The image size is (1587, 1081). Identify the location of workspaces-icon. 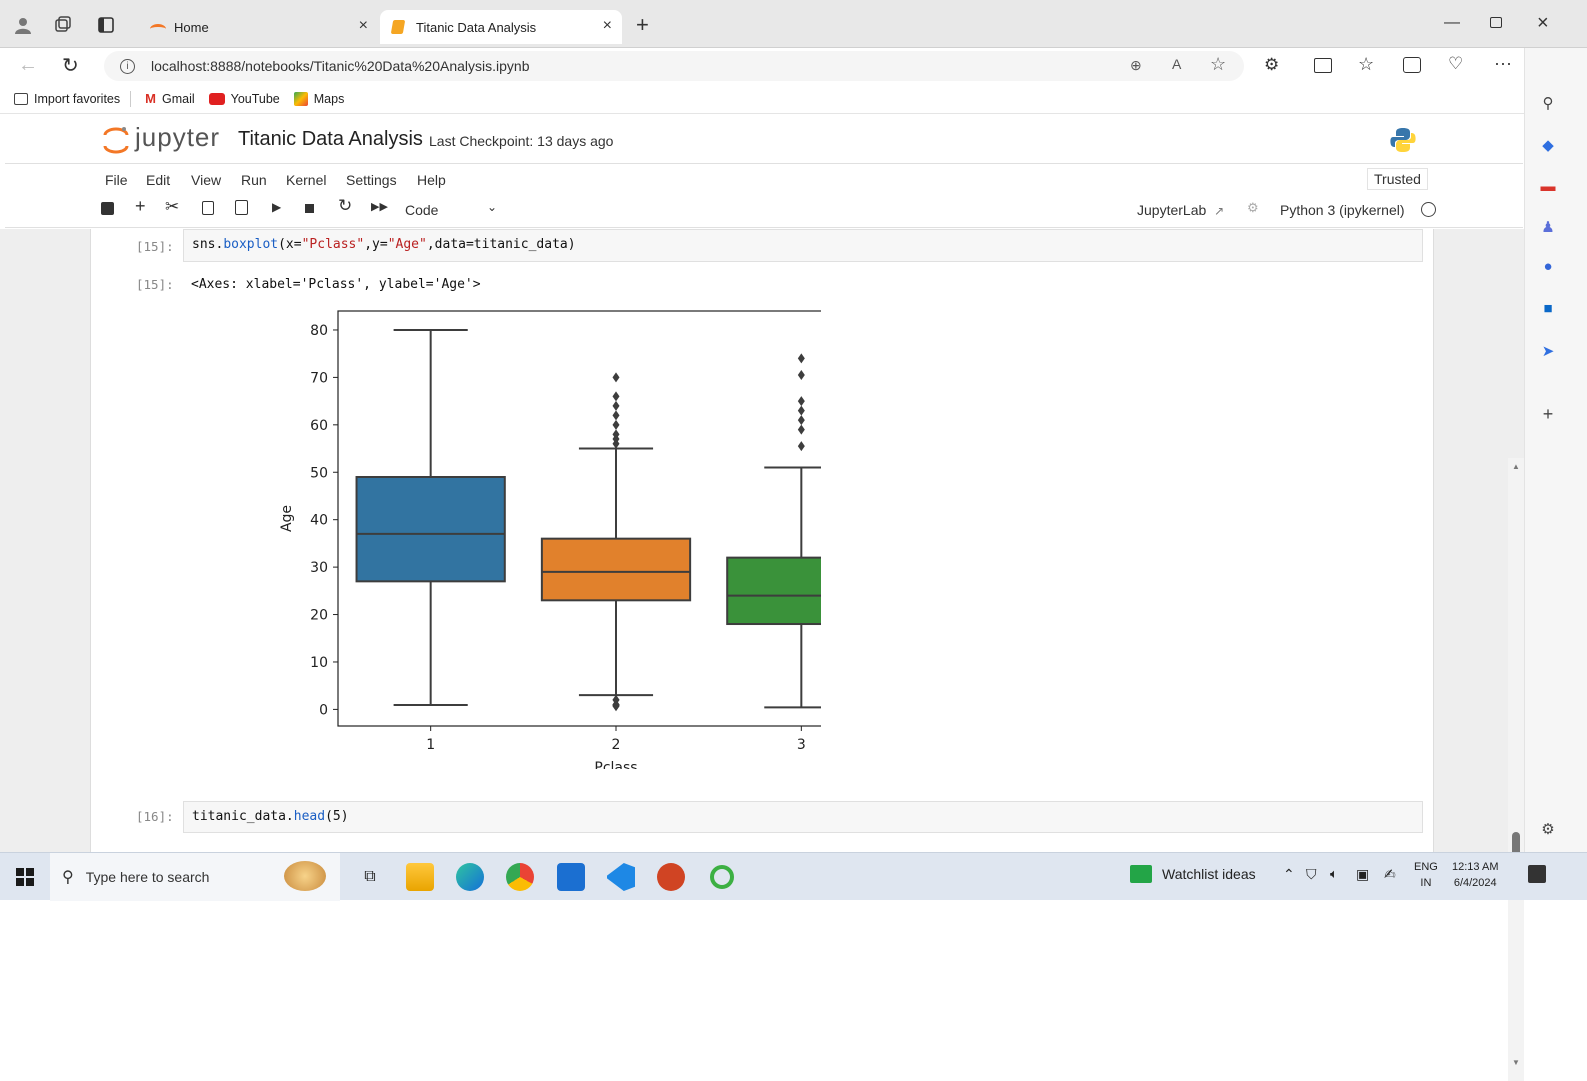
(63, 25).